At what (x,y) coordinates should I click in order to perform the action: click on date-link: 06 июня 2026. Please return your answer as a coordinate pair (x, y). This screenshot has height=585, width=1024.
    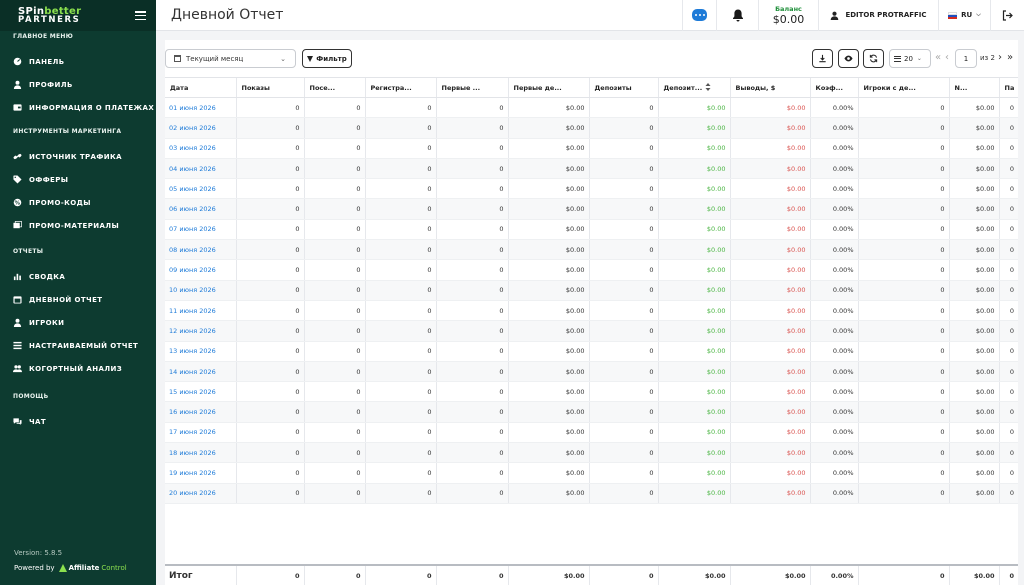
    Looking at the image, I should click on (200, 209).